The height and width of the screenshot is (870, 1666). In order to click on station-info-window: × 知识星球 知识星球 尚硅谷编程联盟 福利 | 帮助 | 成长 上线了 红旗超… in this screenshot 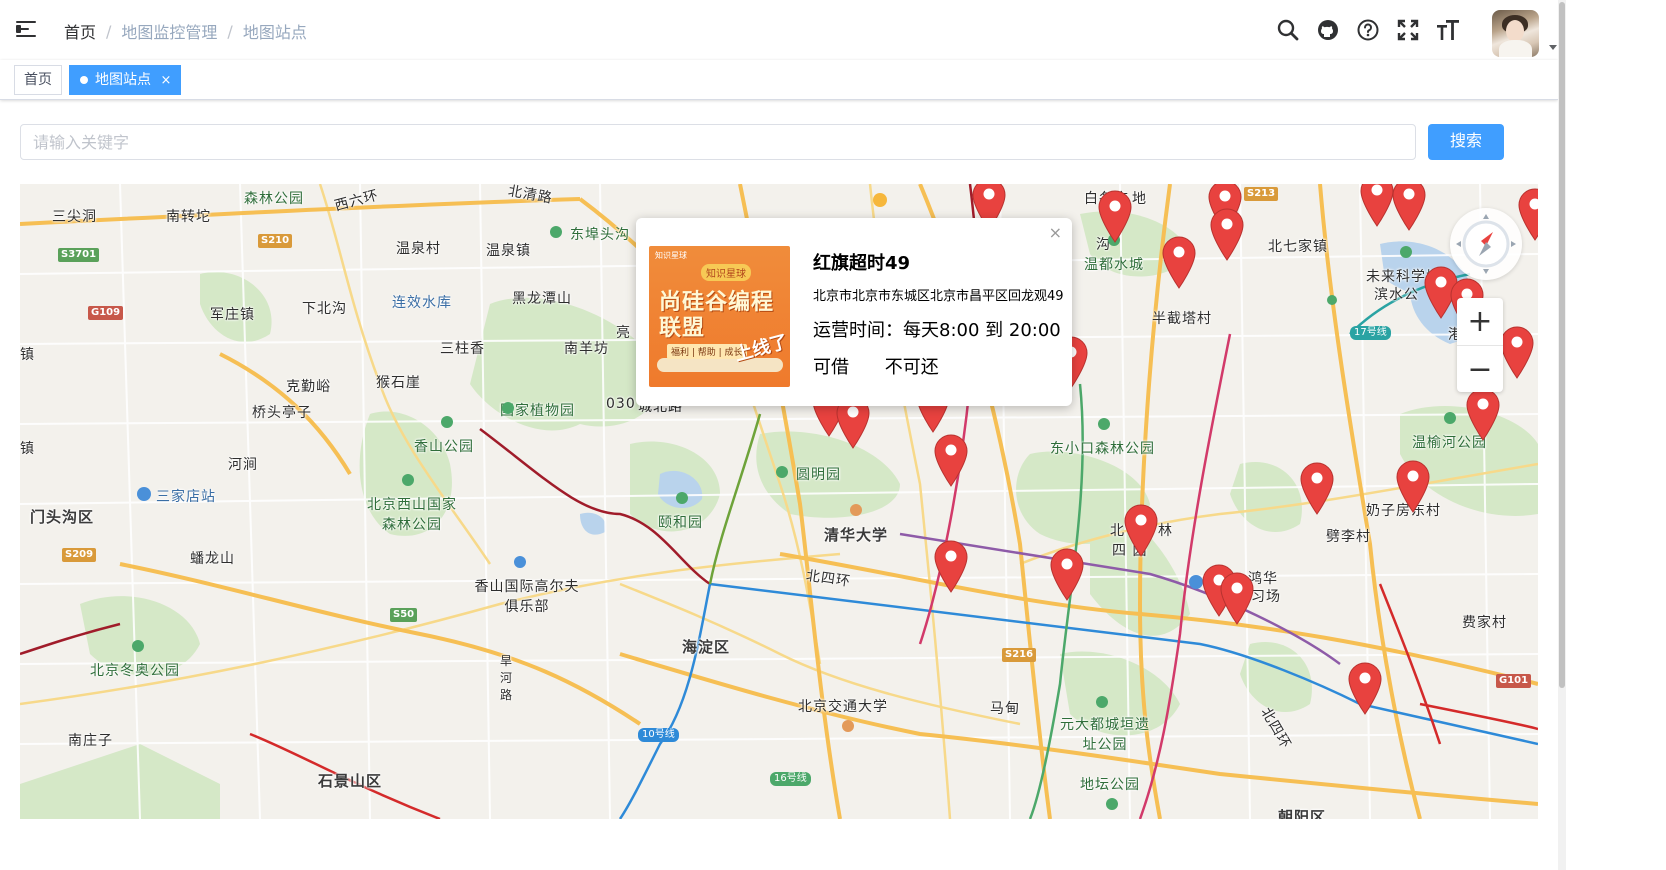, I will do `click(854, 312)`.